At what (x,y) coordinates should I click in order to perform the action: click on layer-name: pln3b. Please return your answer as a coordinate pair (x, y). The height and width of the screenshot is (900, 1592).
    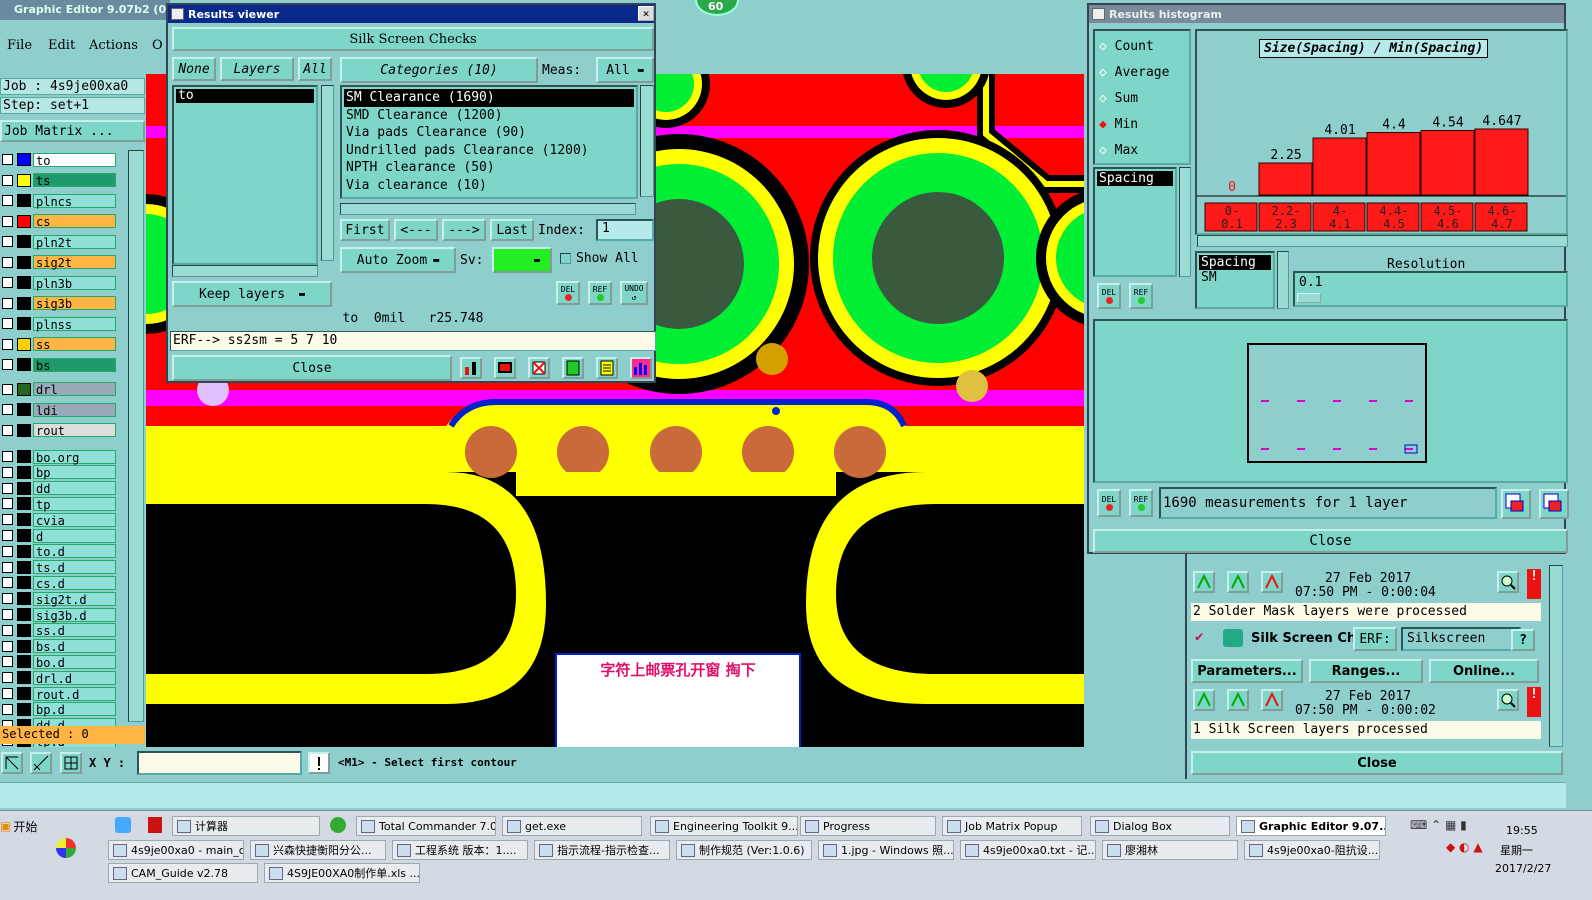
    Looking at the image, I should click on (74, 283).